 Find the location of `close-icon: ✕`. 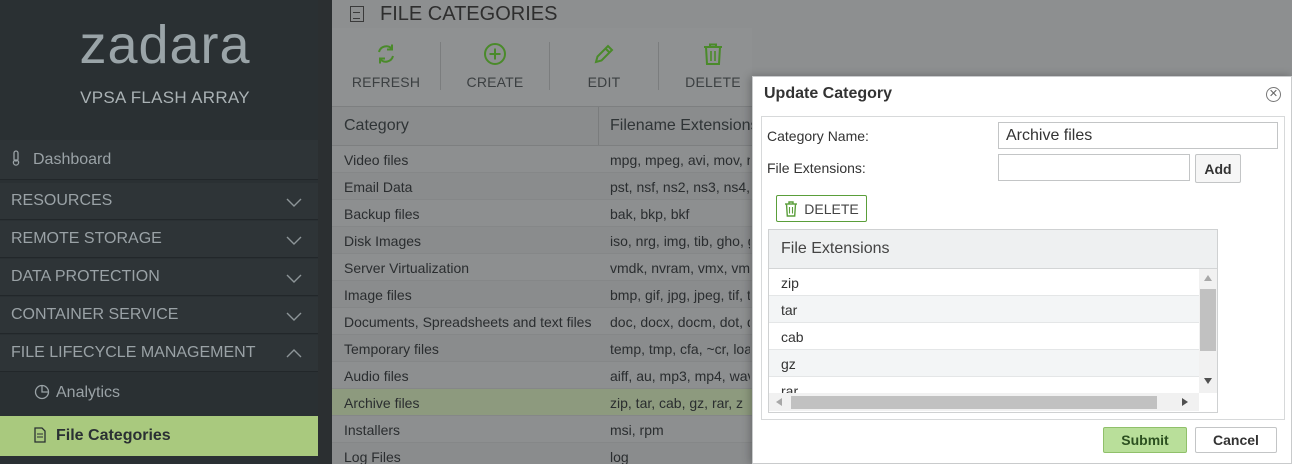

close-icon: ✕ is located at coordinates (1273, 94).